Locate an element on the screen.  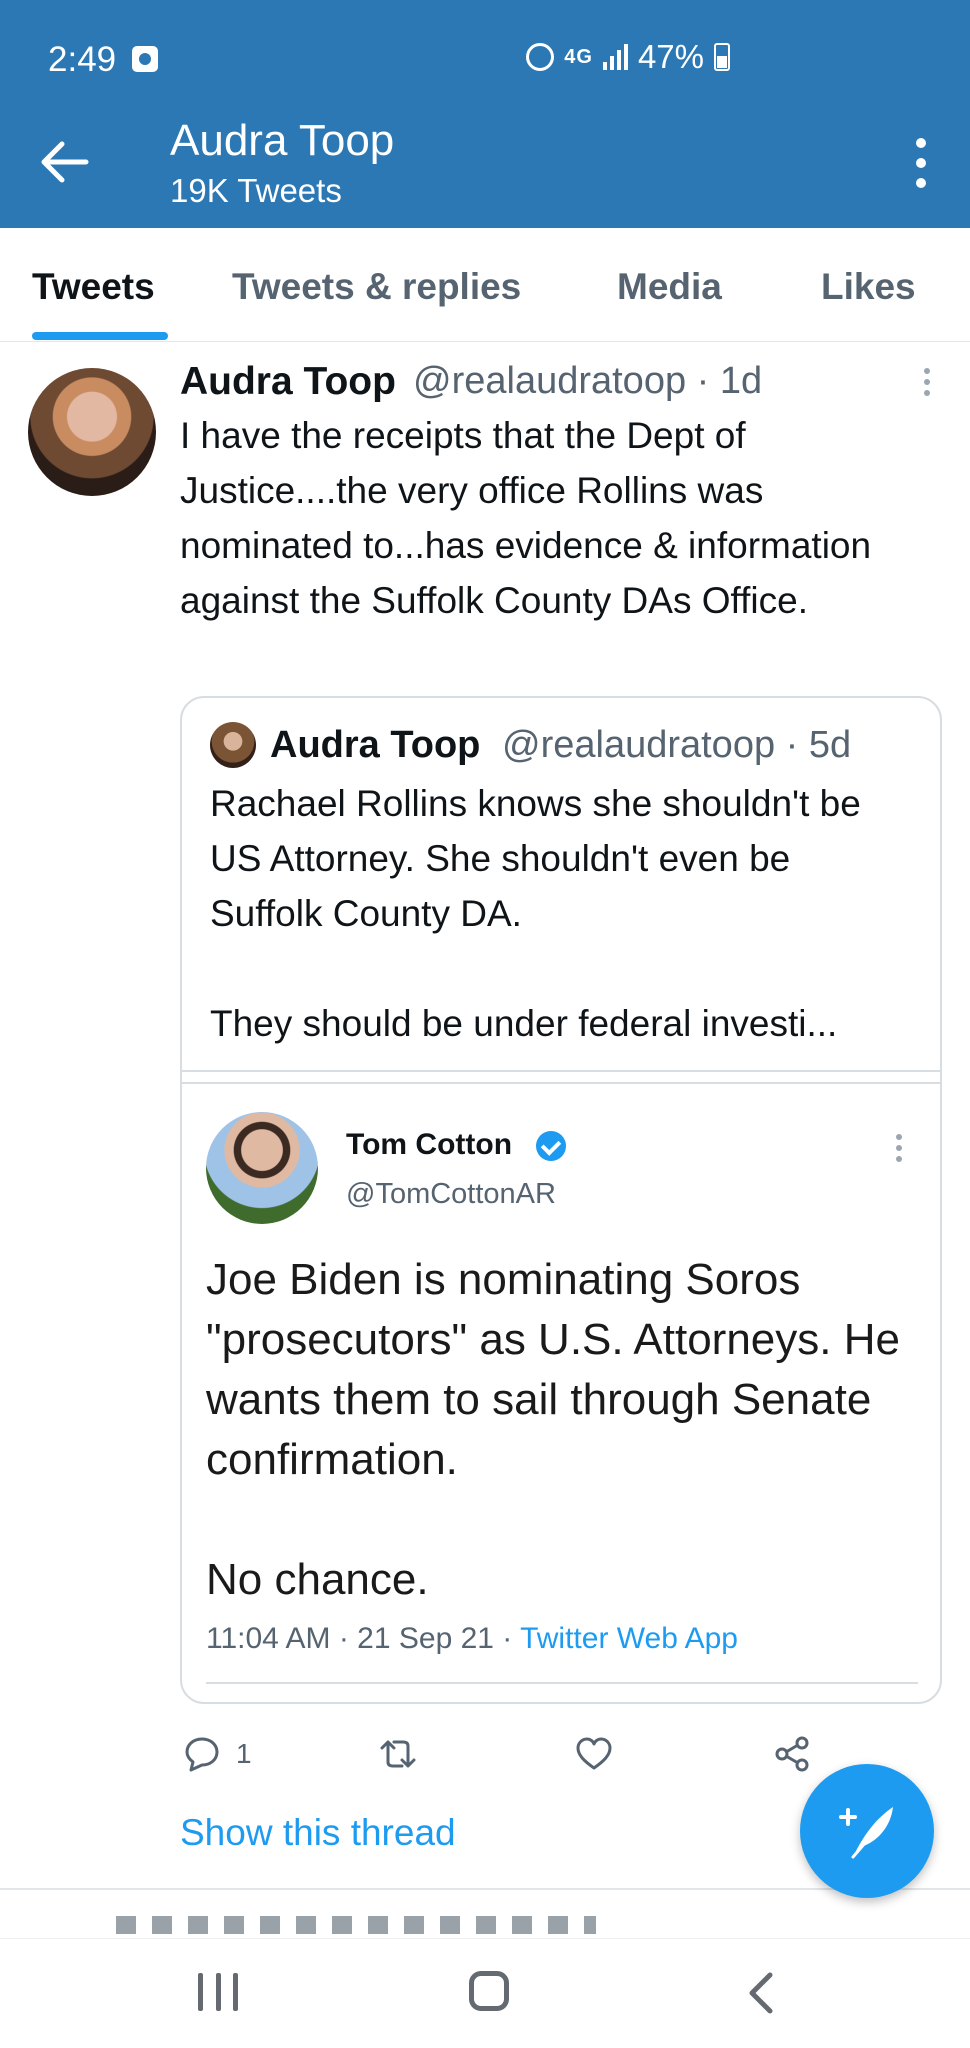
quoted-author-handle: @realaudratoop · 5d is located at coordinates (677, 745).